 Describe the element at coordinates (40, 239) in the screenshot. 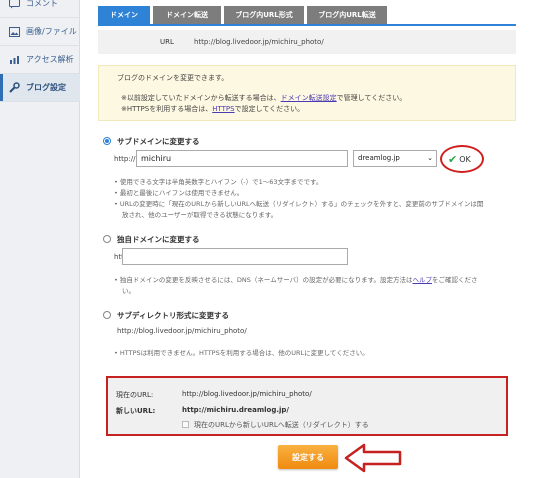

I see `sidebar: コメント 画像/ファイル アクセス解析 ブログ設定` at that location.